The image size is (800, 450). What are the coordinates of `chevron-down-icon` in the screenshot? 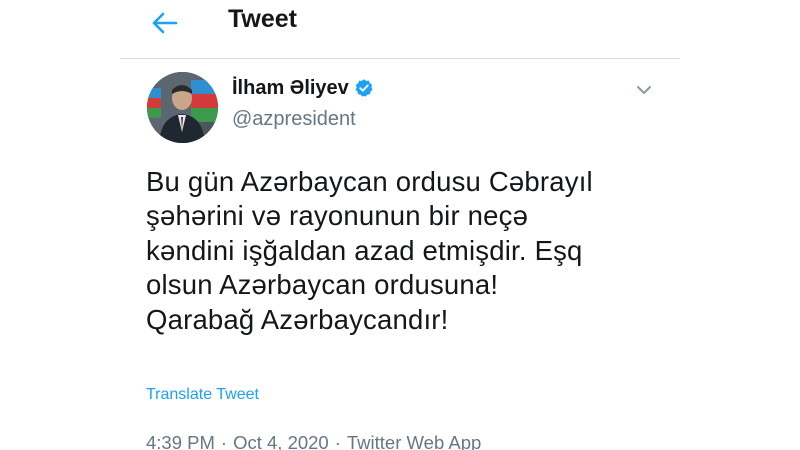 It's located at (644, 90).